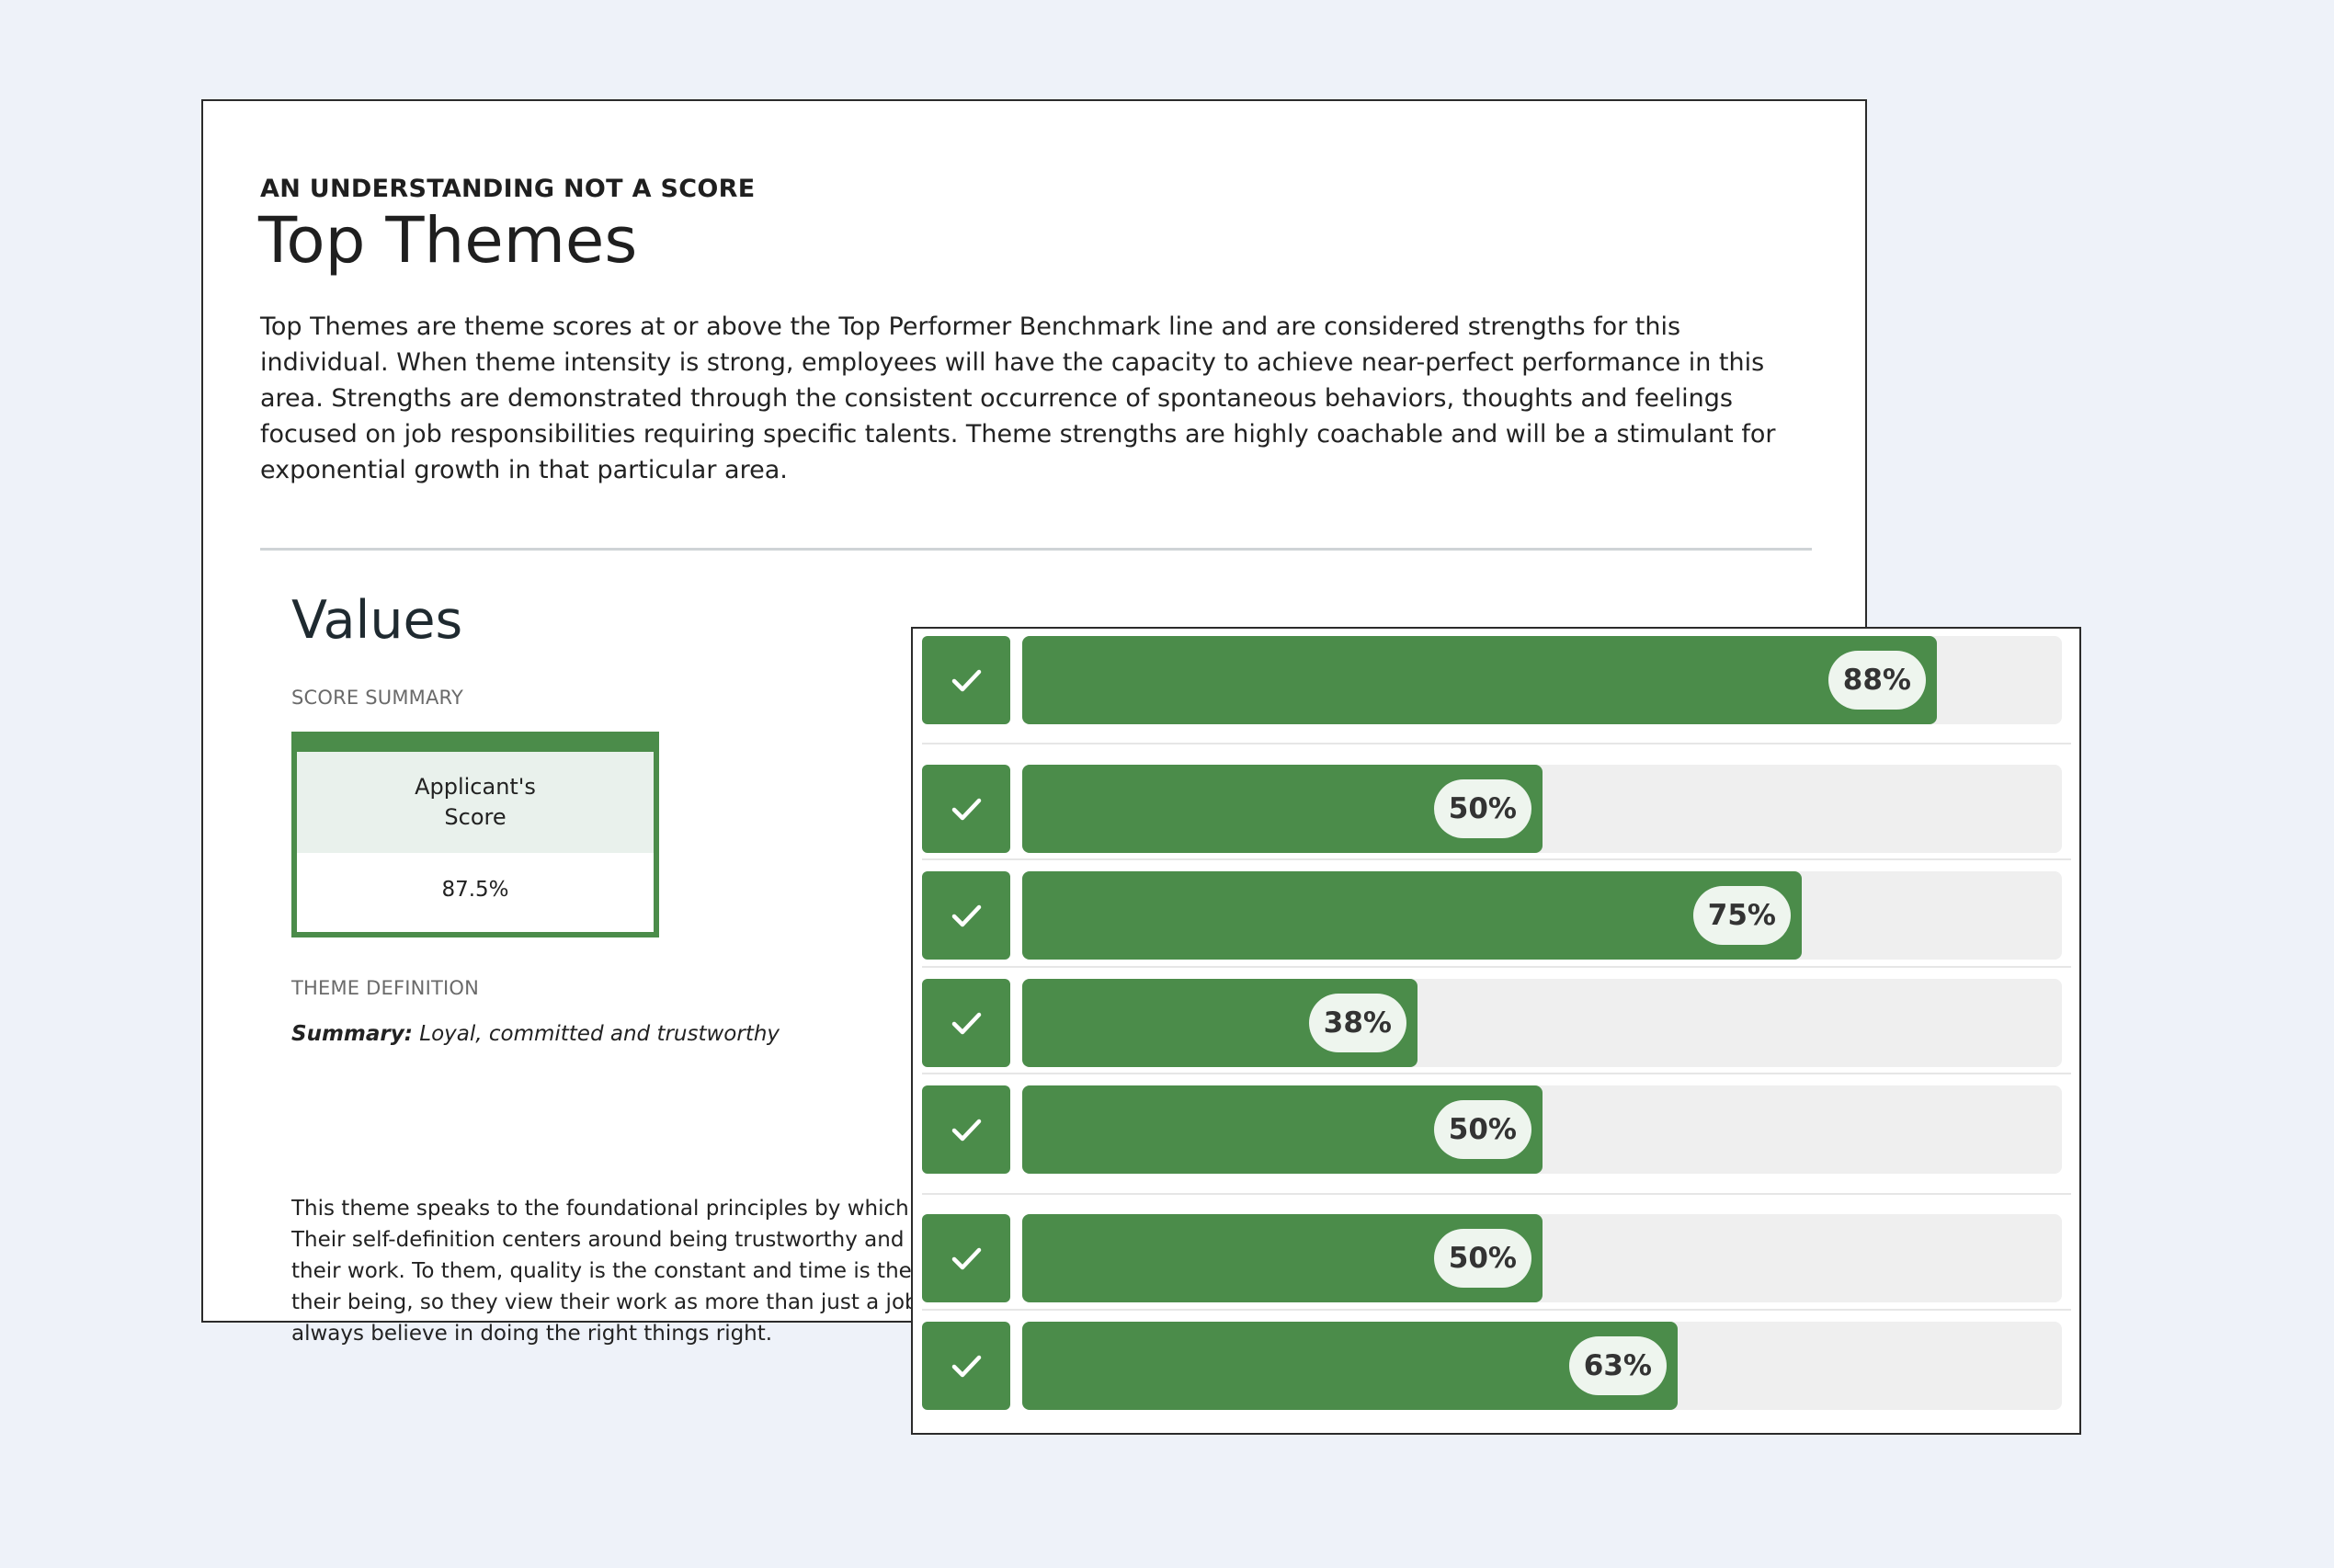  What do you see at coordinates (377, 620) in the screenshot?
I see `section-title: Values` at bounding box center [377, 620].